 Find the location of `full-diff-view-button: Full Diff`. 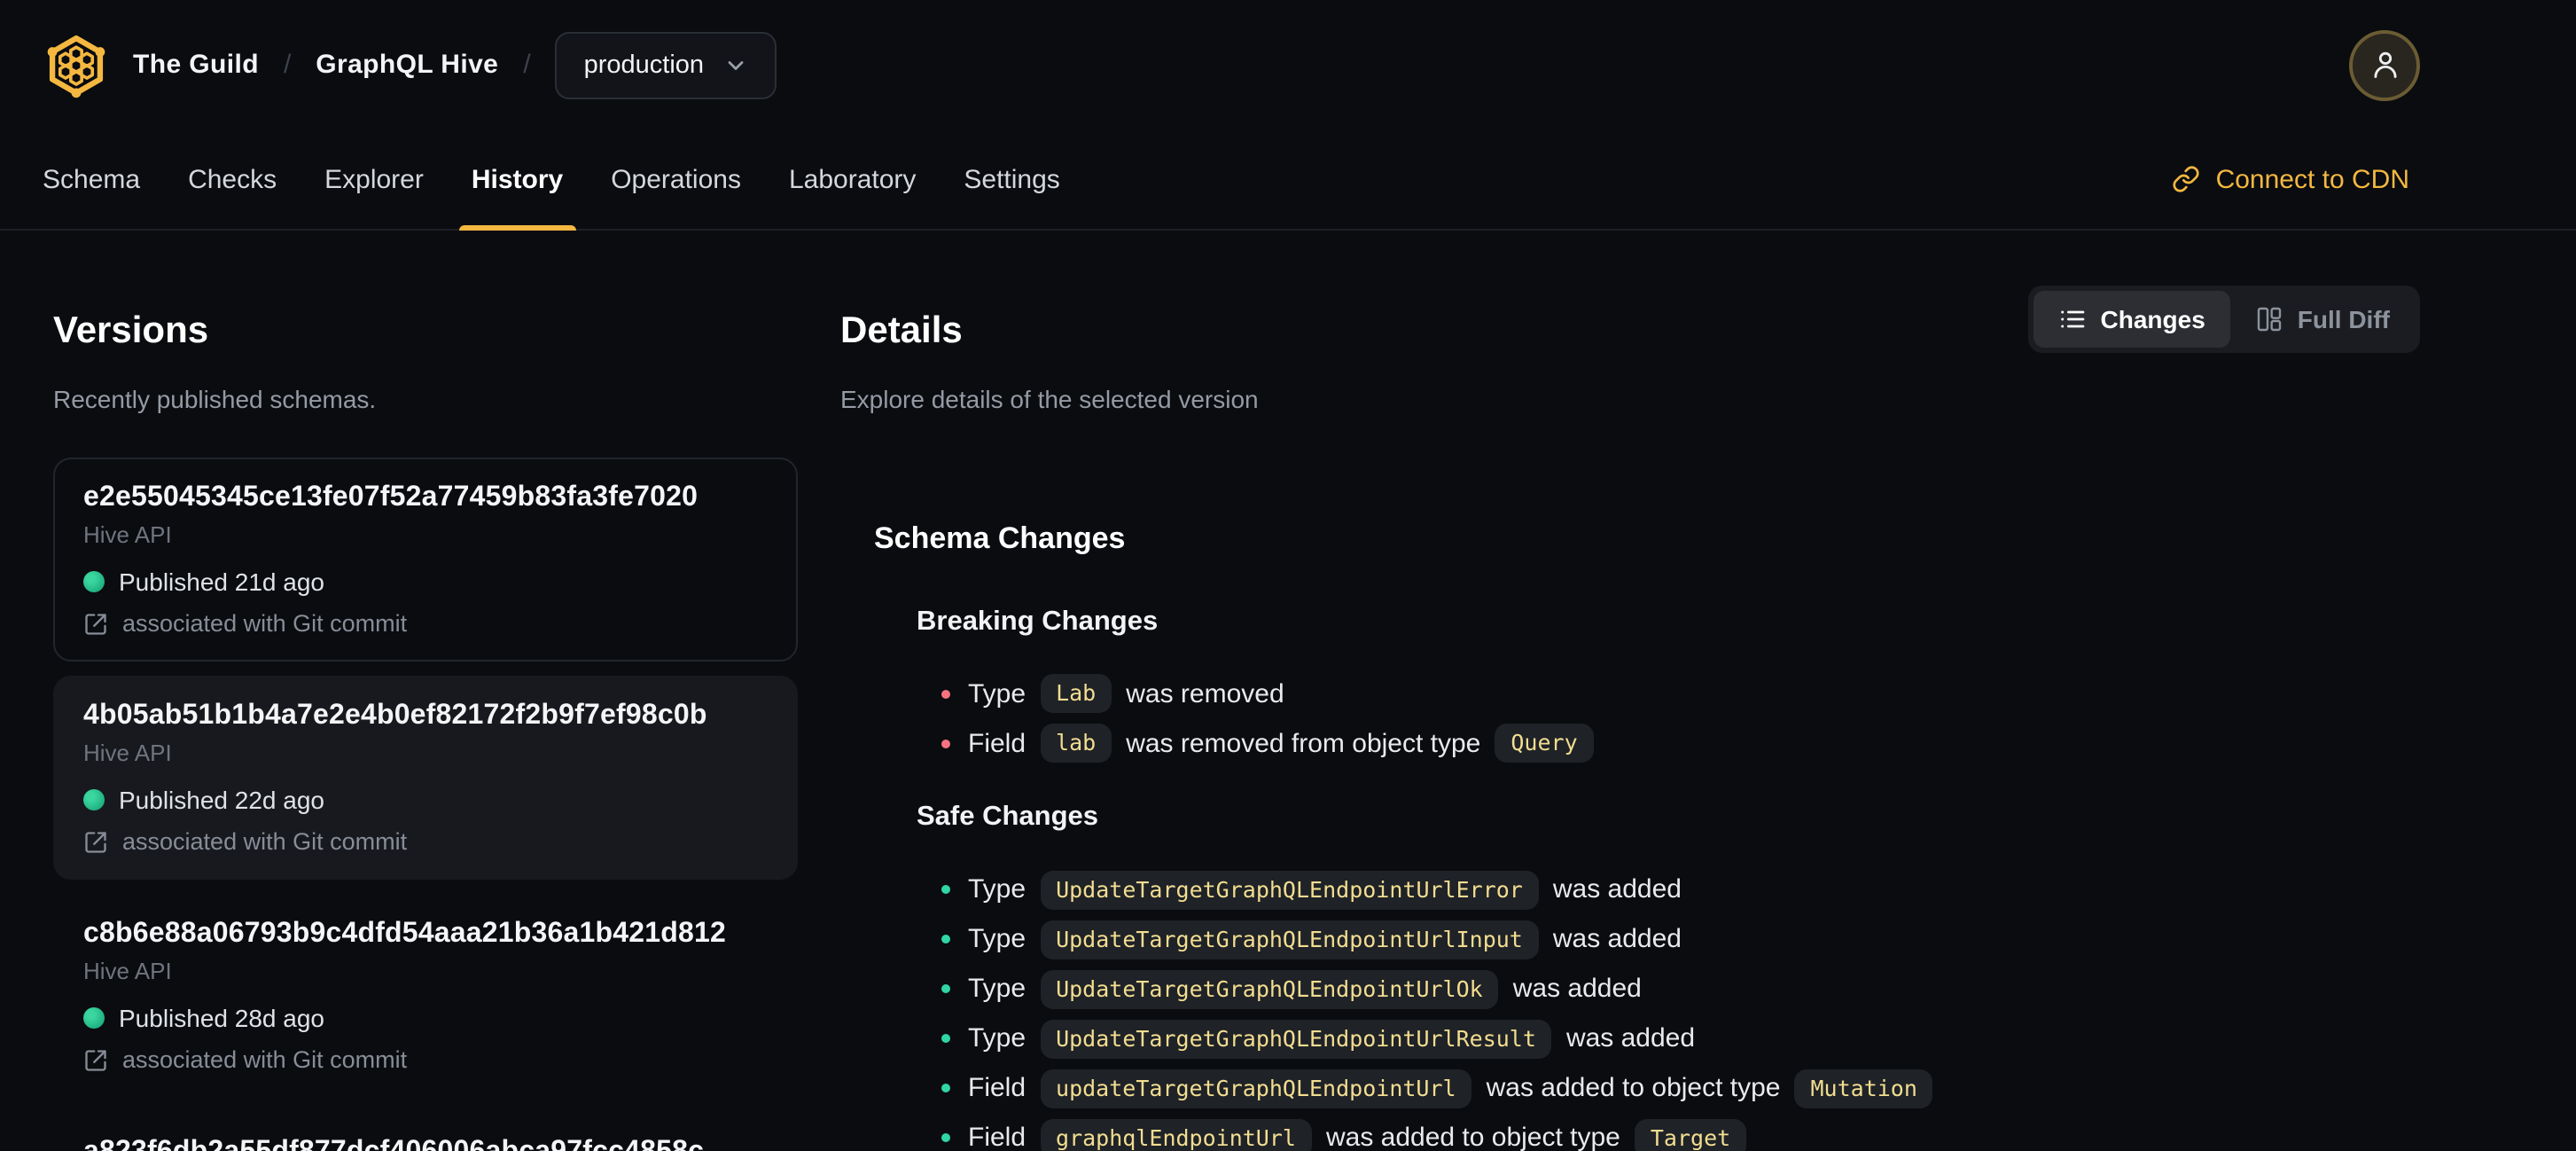

full-diff-view-button: Full Diff is located at coordinates (2322, 319).